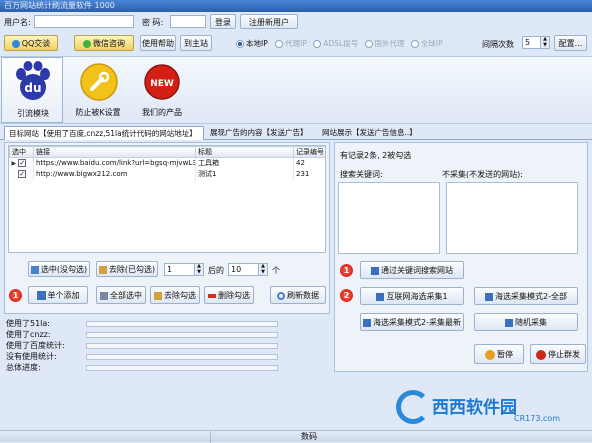 This screenshot has height=443, width=592. What do you see at coordinates (182, 346) in the screenshot?
I see `stat-baidu-bar` at bounding box center [182, 346].